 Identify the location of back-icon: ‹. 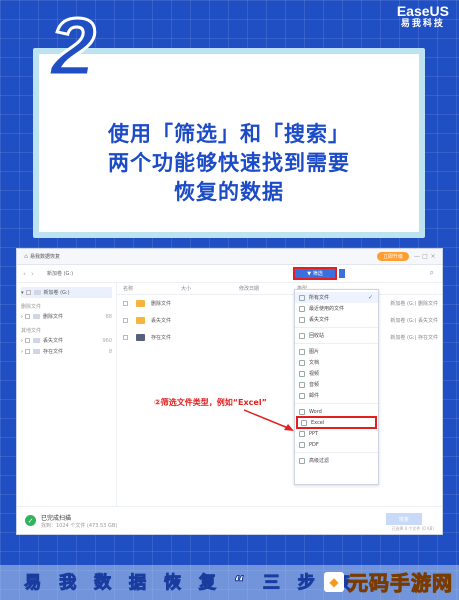
(27, 274).